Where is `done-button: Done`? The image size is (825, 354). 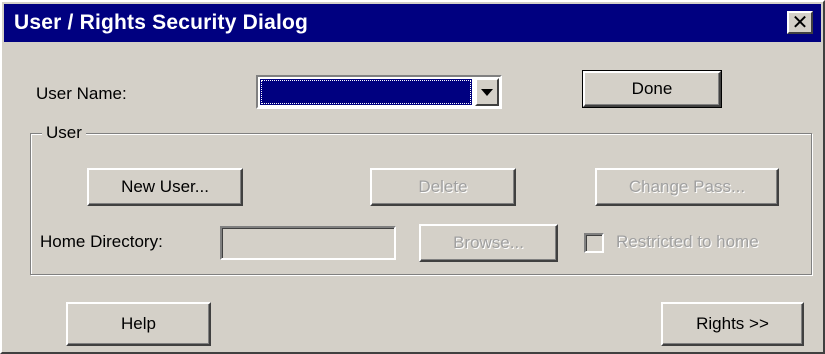
done-button: Done is located at coordinates (652, 89).